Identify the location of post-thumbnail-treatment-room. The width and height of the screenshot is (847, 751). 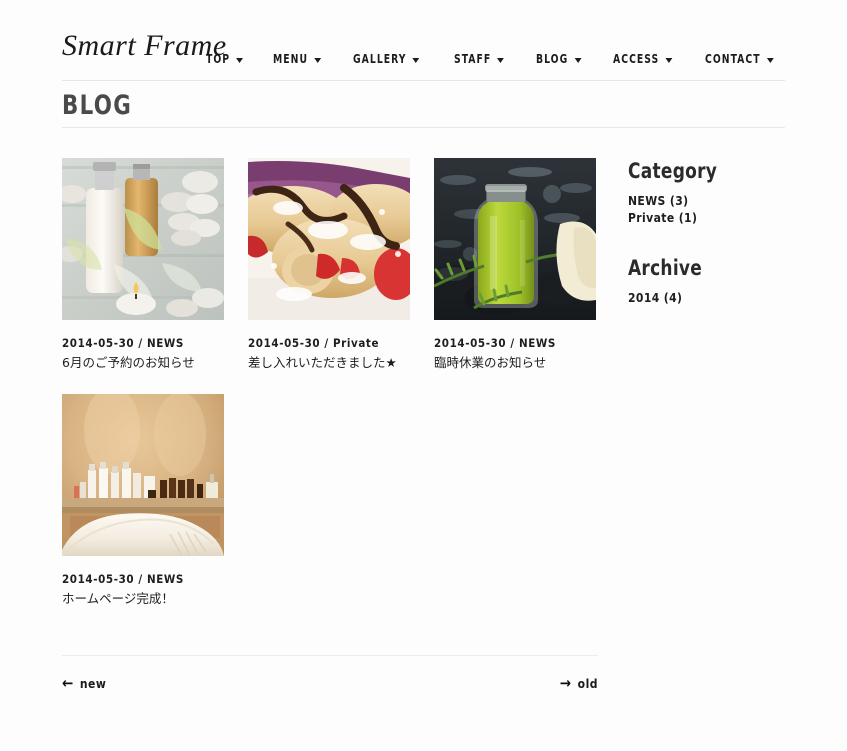
(143, 474).